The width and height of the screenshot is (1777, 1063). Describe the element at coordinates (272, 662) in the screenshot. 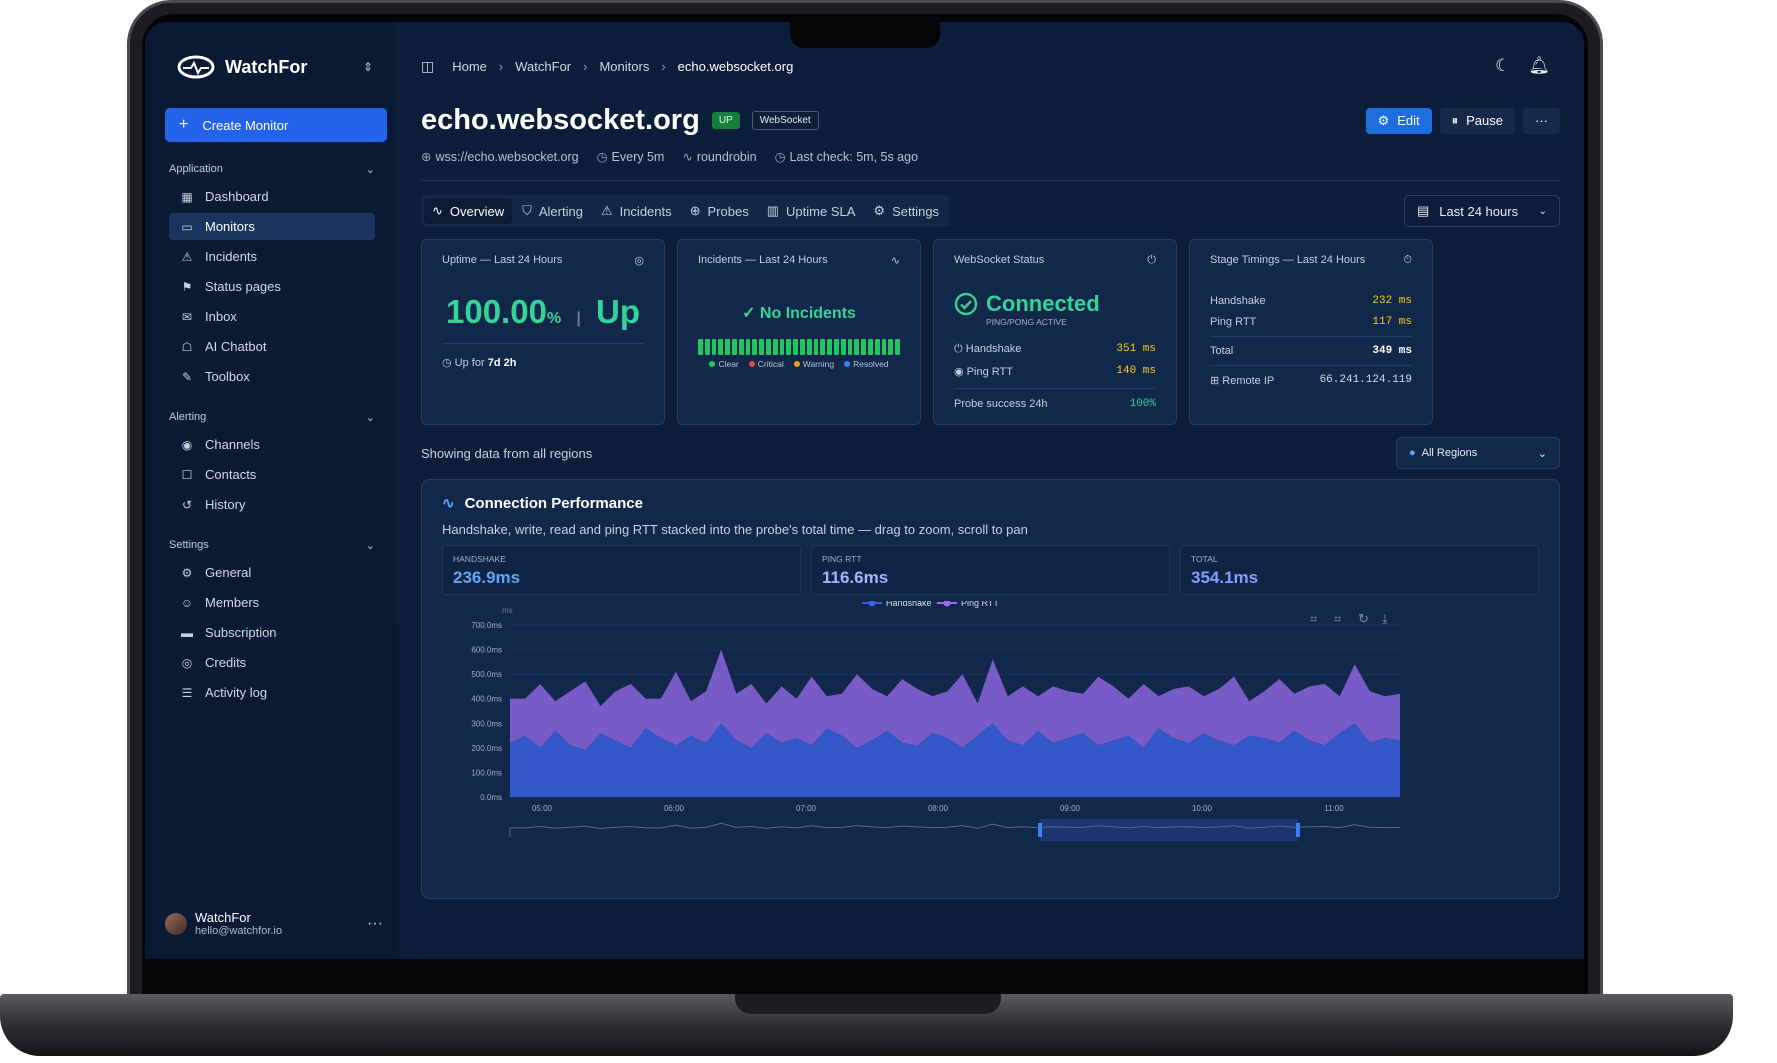

I see `sidebar-item-credits: ◎ Credits` at that location.